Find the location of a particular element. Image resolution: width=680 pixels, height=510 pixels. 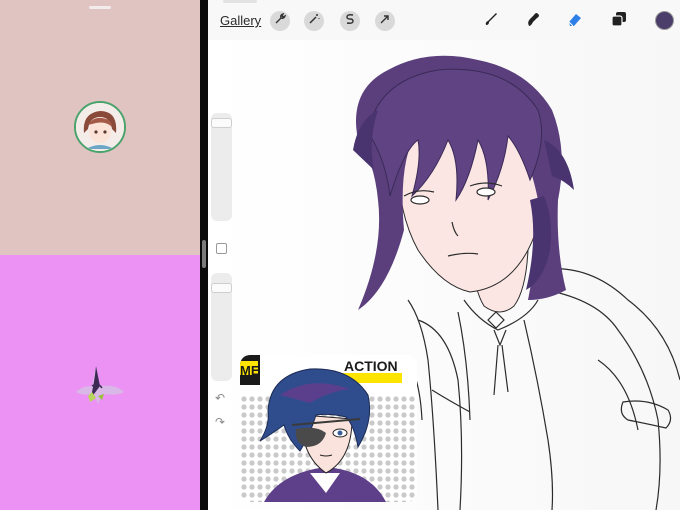

reference-label-right: ACTION is located at coordinates (371, 366).